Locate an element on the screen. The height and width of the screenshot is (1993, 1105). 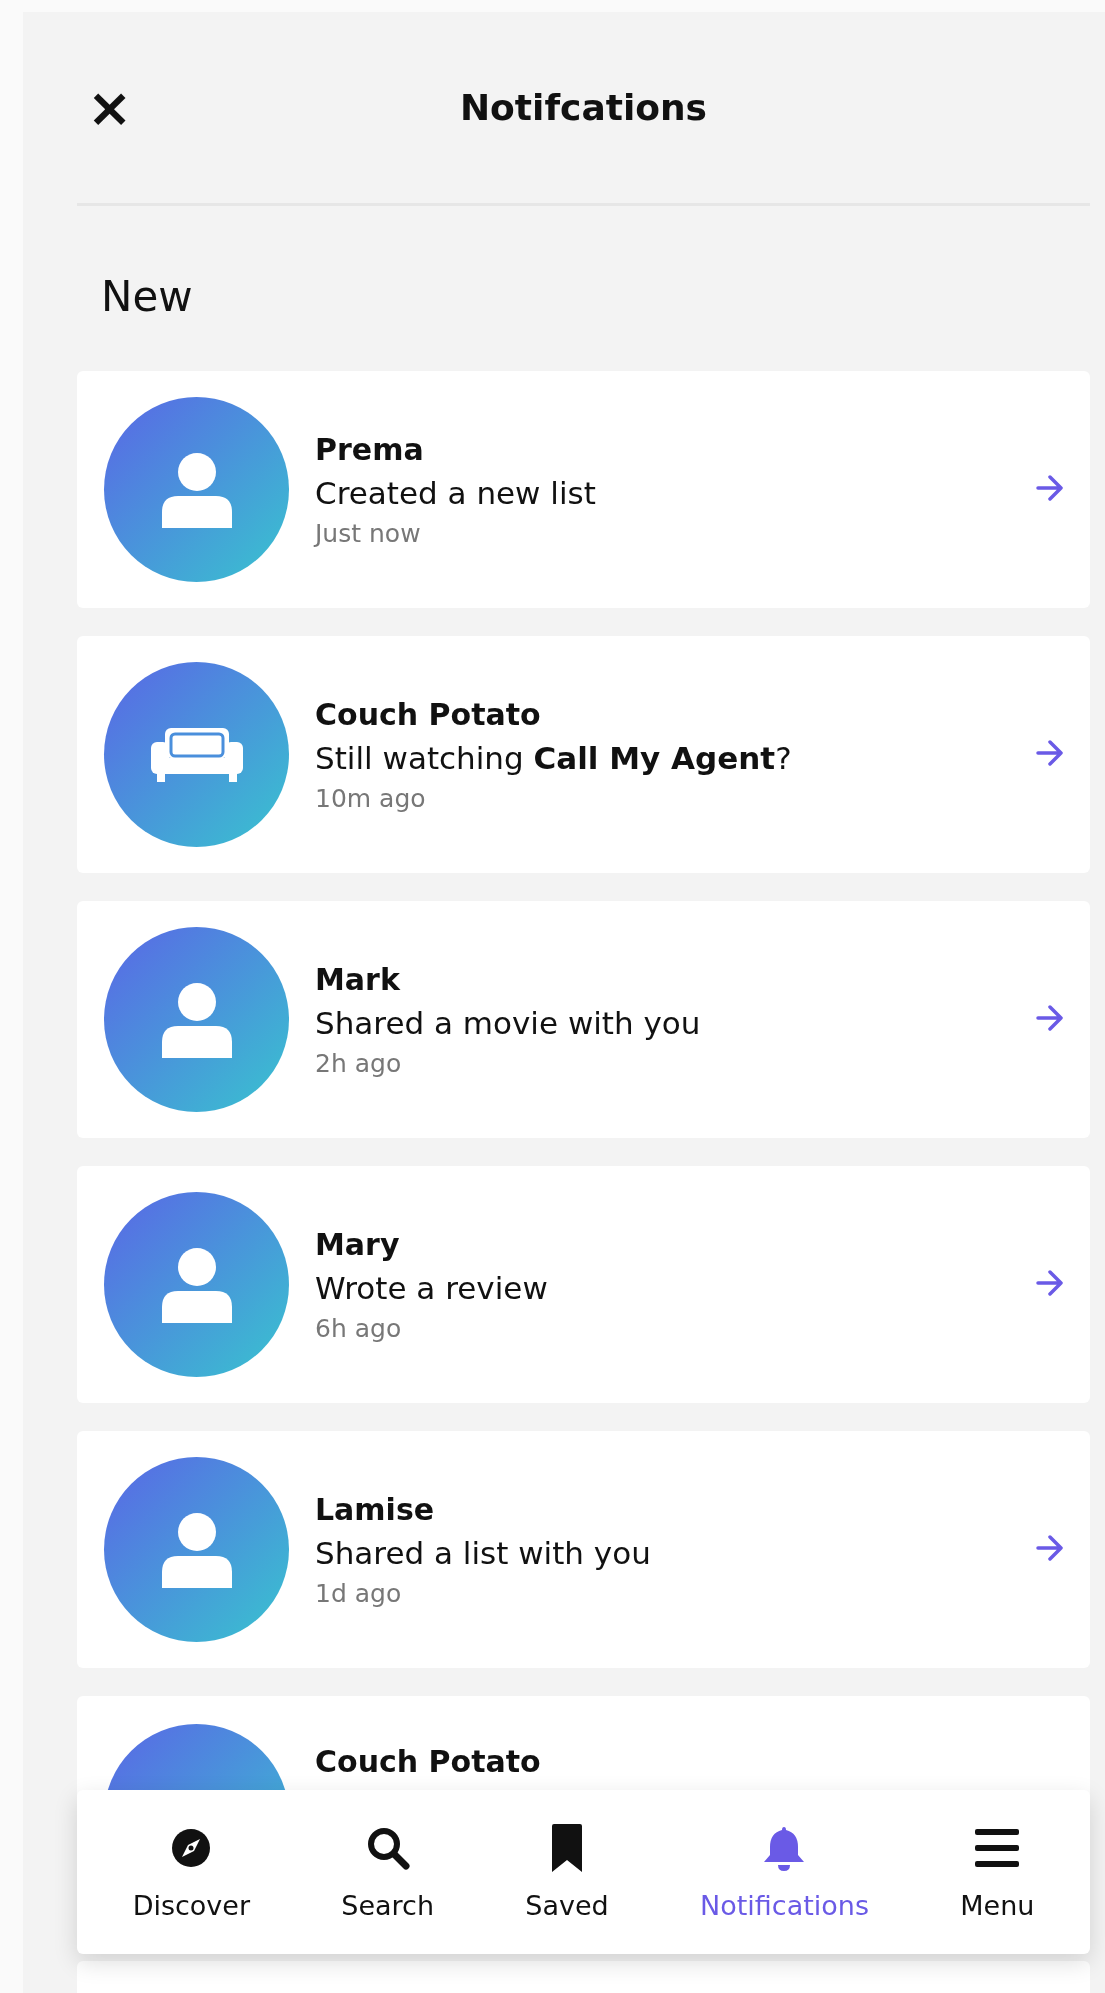
bookmark-icon is located at coordinates (567, 1847).